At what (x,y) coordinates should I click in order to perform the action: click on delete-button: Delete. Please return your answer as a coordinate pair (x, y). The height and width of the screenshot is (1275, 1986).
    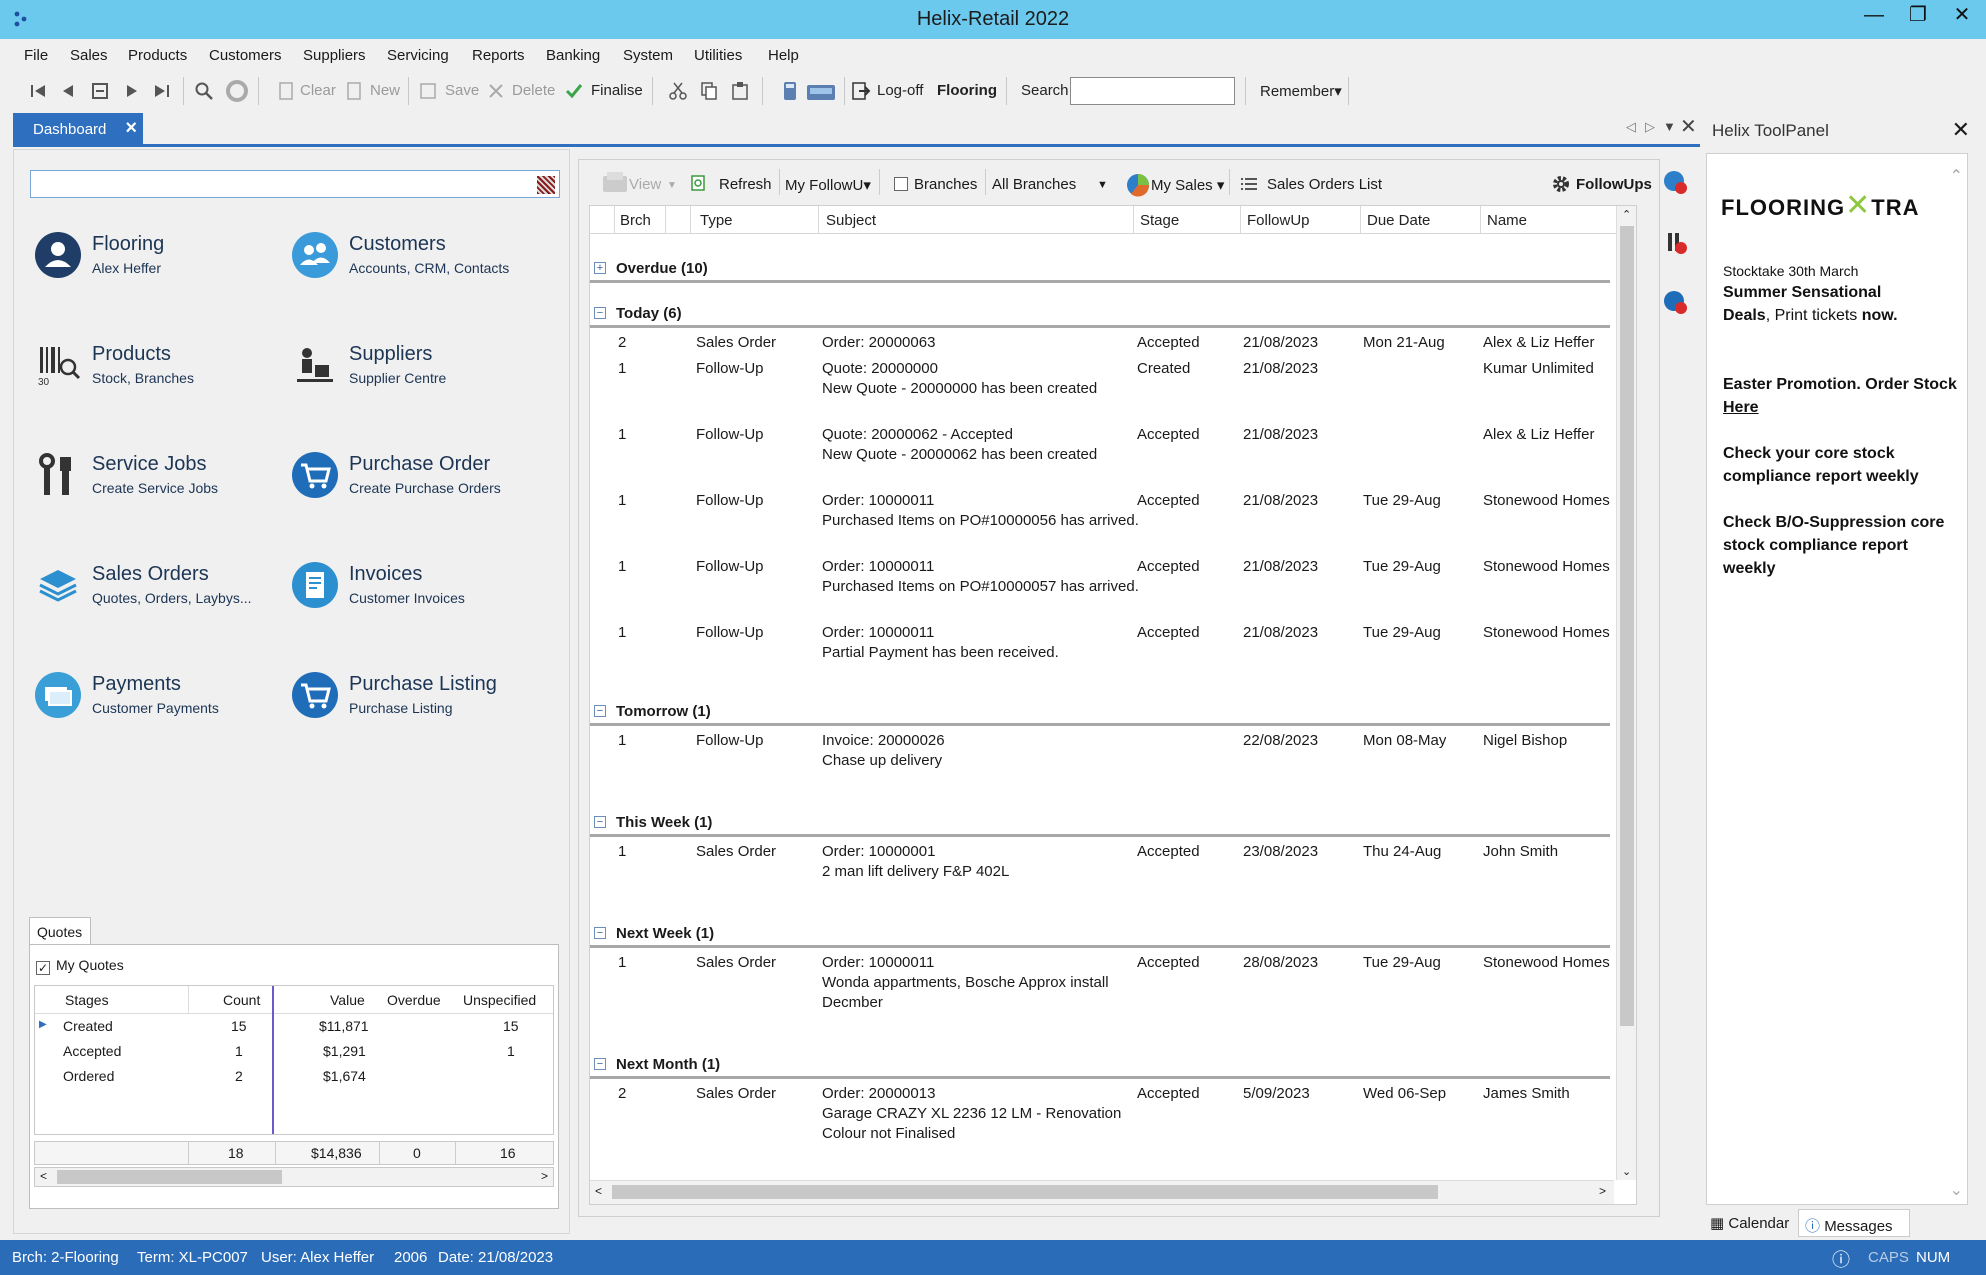
    Looking at the image, I should click on (533, 90).